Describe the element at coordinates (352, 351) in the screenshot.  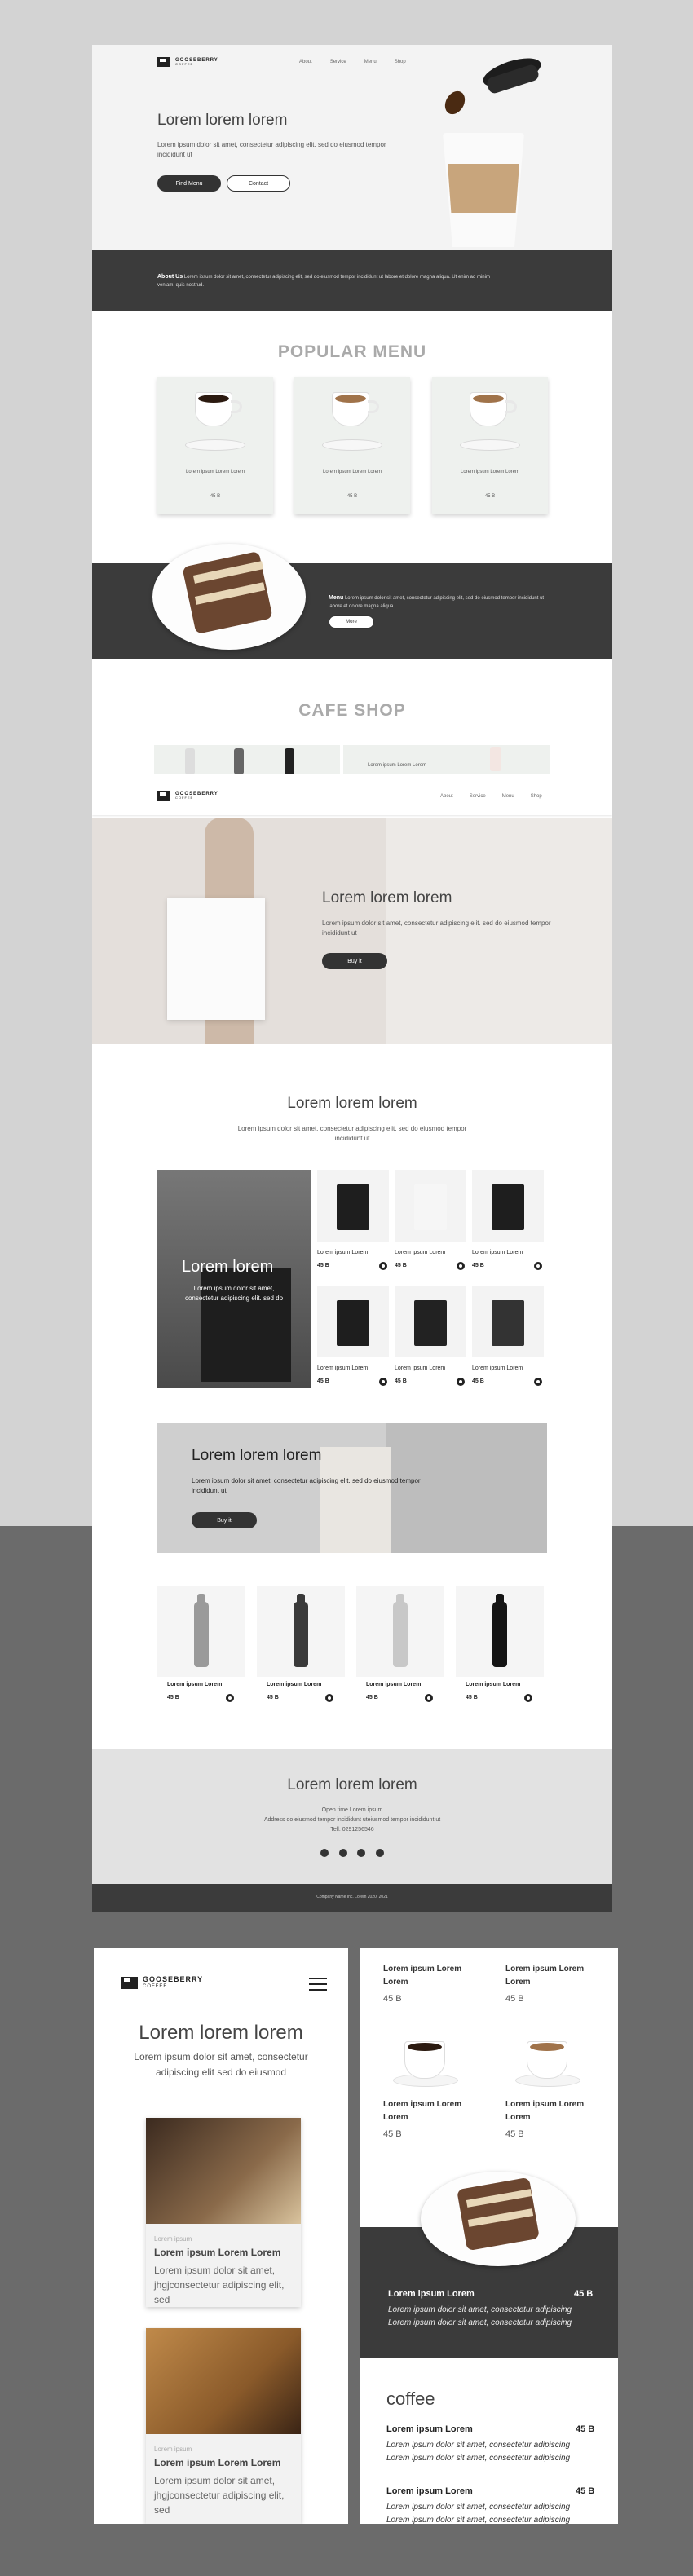
I see `popular-menu-title: POPULAR MENU` at that location.